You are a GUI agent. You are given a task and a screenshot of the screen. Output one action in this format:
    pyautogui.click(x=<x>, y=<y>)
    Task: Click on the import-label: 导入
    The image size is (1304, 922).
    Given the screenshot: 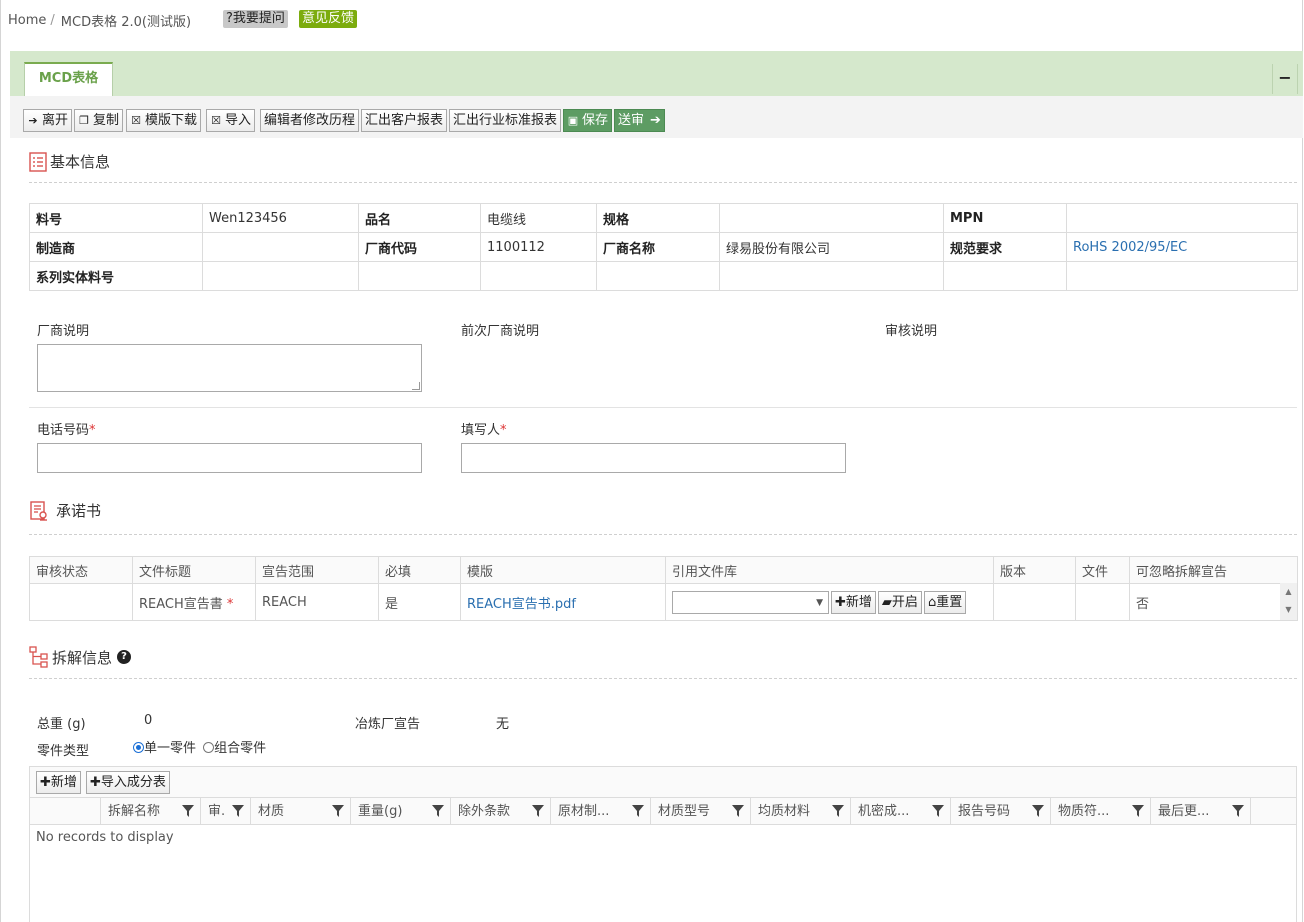 What is the action you would take?
    pyautogui.click(x=238, y=120)
    